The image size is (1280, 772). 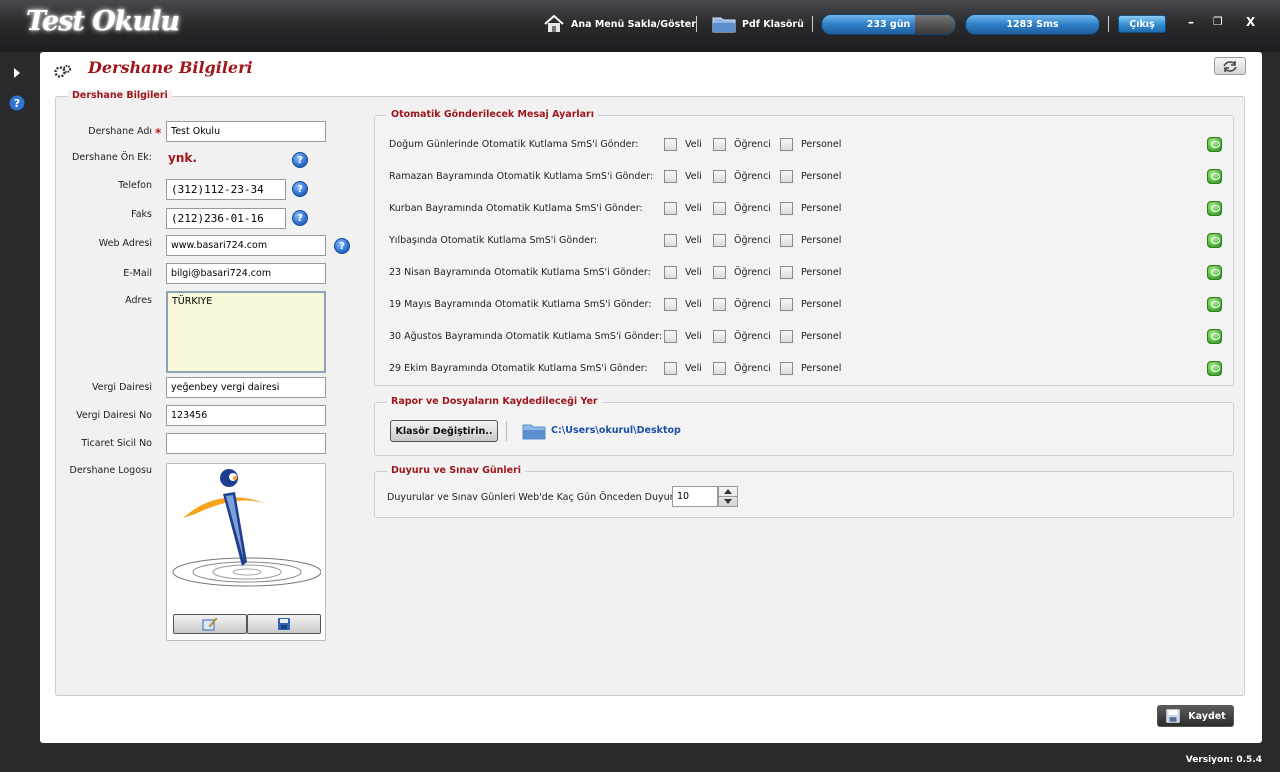 I want to click on exit-button: Çıkış, so click(x=1142, y=24).